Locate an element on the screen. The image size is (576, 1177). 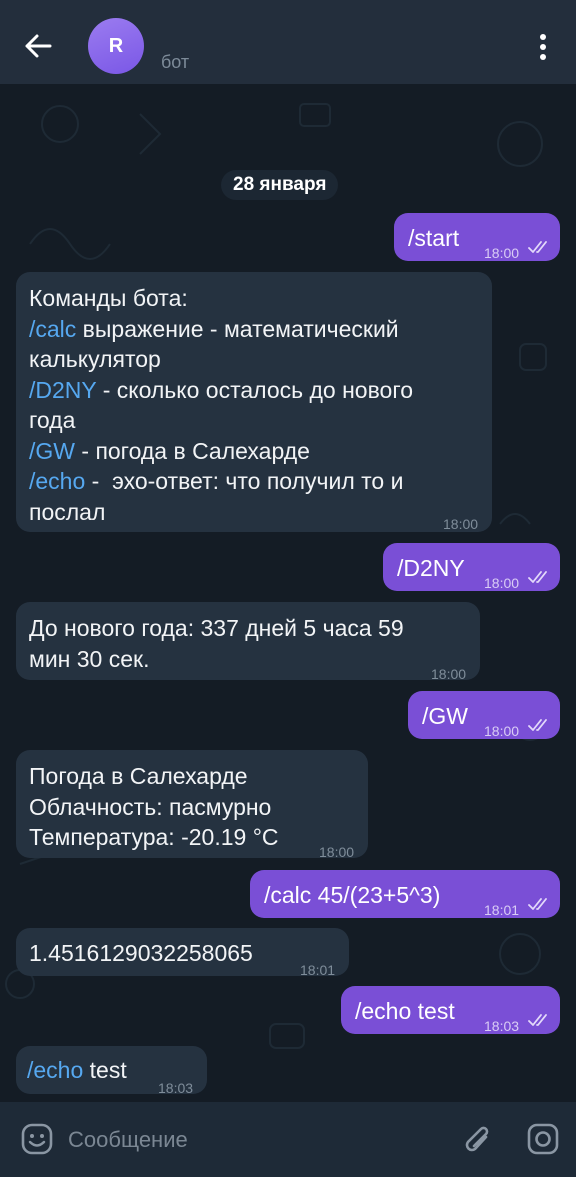
incoming-message: /echo test 18:03 is located at coordinates (111, 1071).